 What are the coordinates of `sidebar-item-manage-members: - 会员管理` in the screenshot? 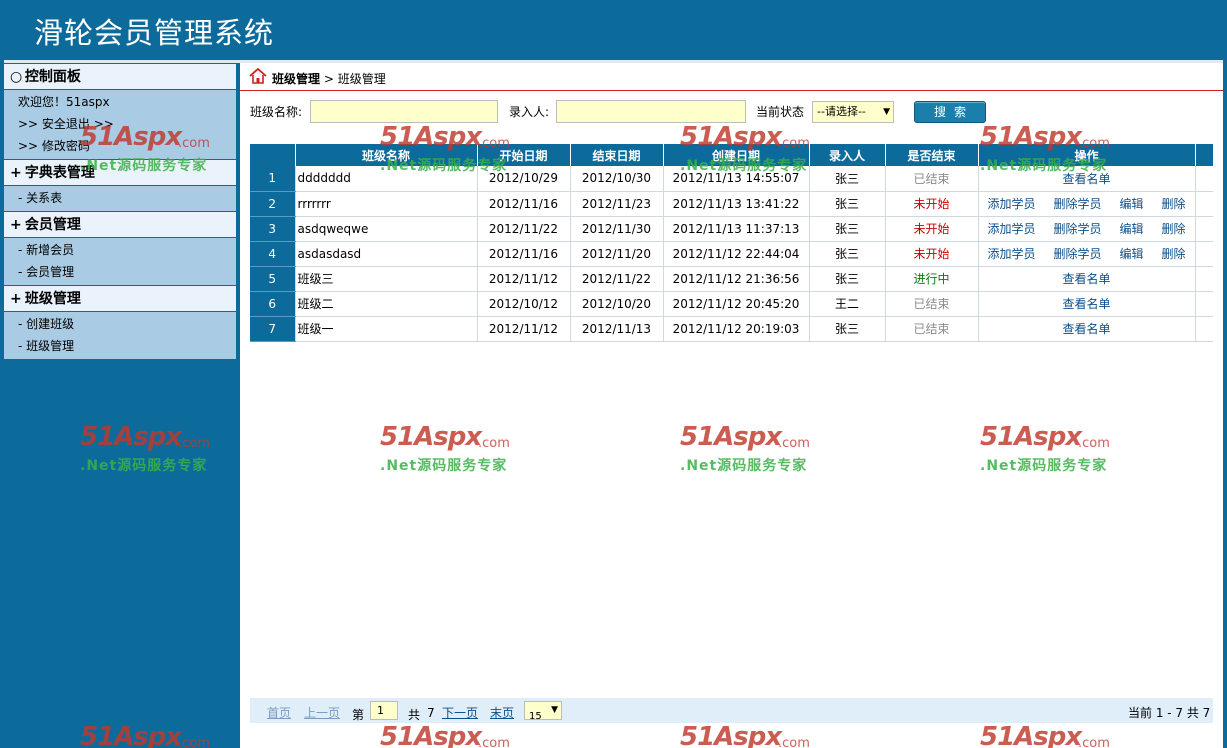 It's located at (120, 272).